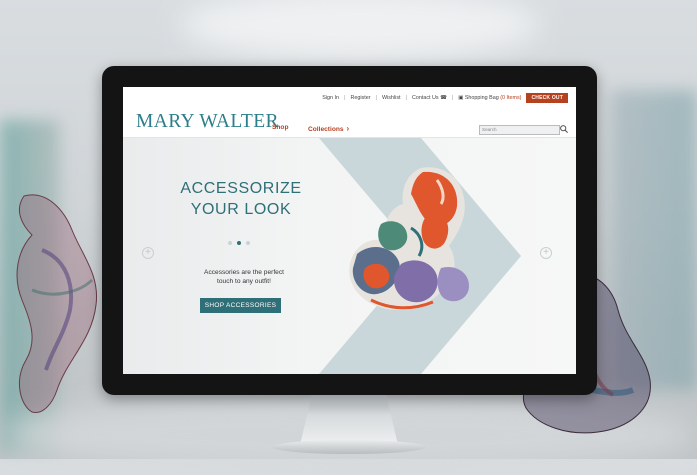 This screenshot has height=475, width=697. What do you see at coordinates (461, 98) in the screenshot?
I see `bag-icon: ▣` at bounding box center [461, 98].